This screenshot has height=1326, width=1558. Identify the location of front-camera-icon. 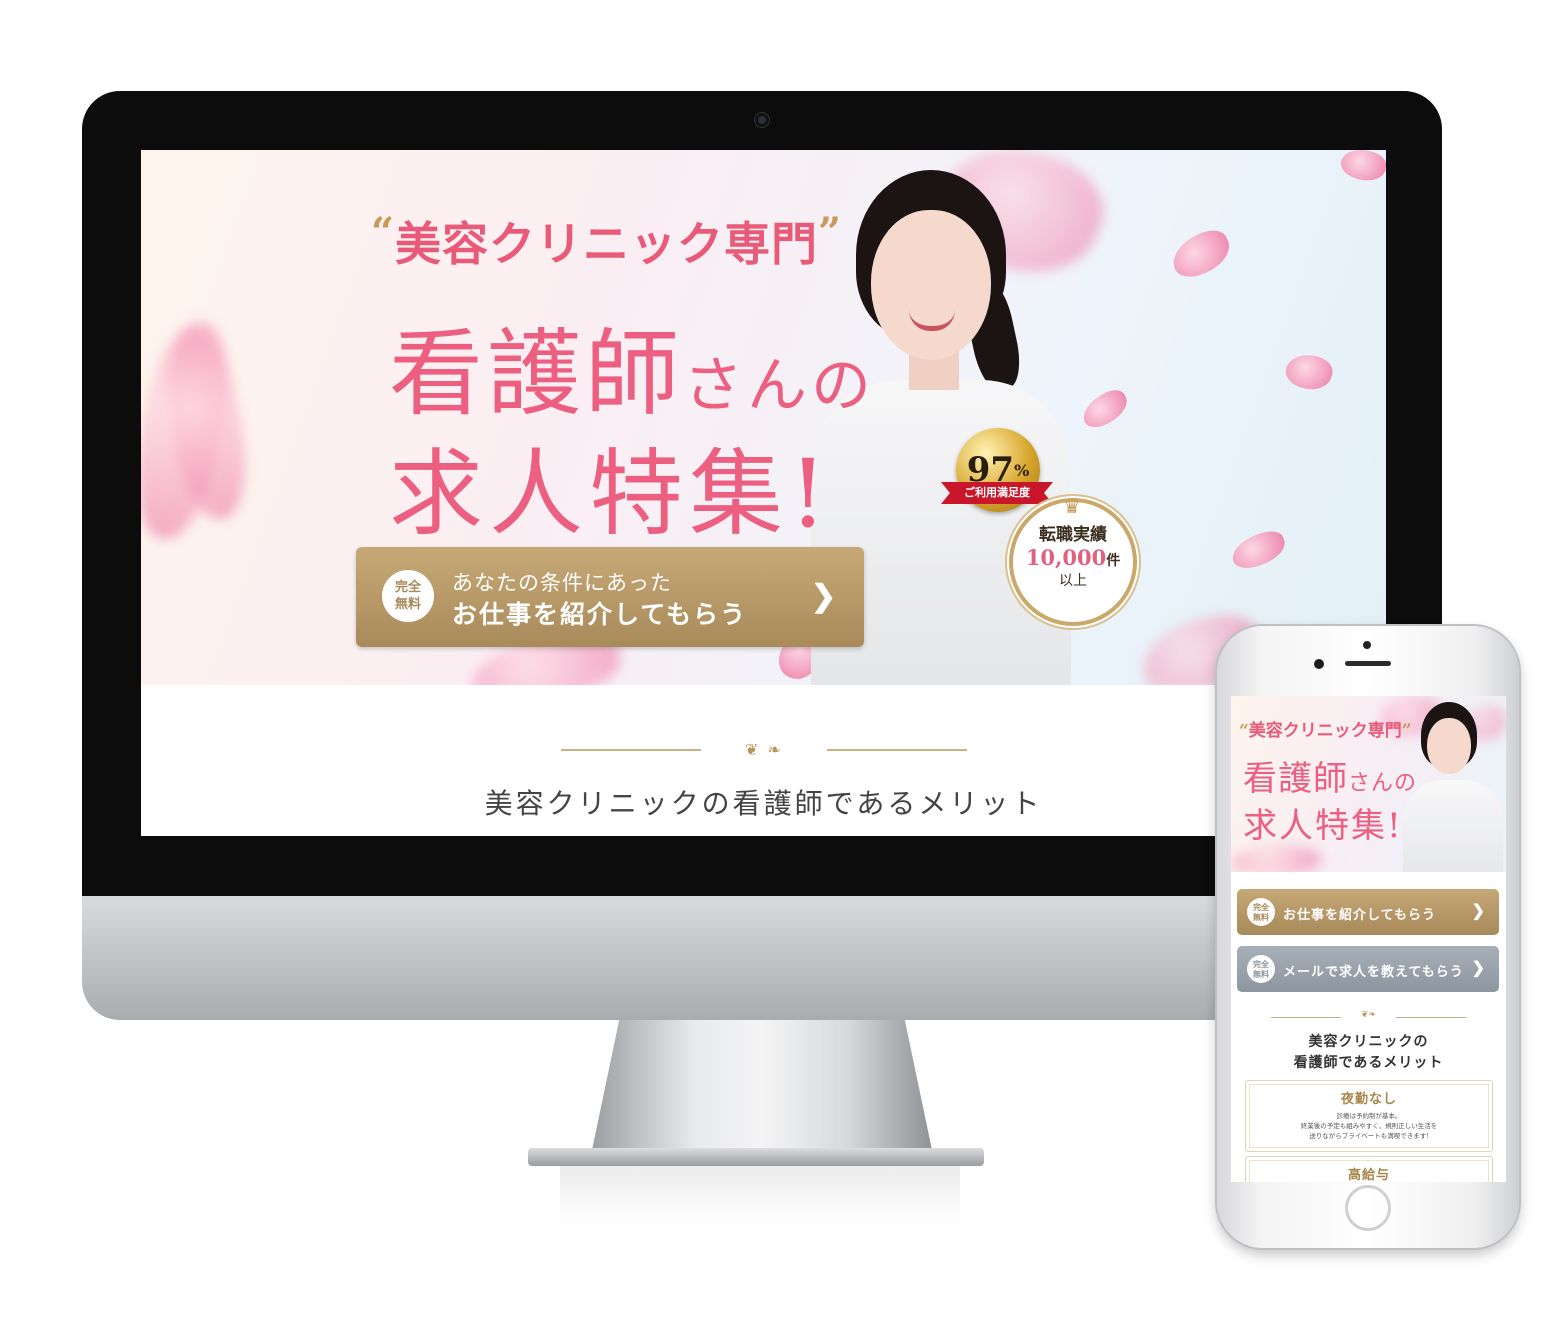
(1367, 645).